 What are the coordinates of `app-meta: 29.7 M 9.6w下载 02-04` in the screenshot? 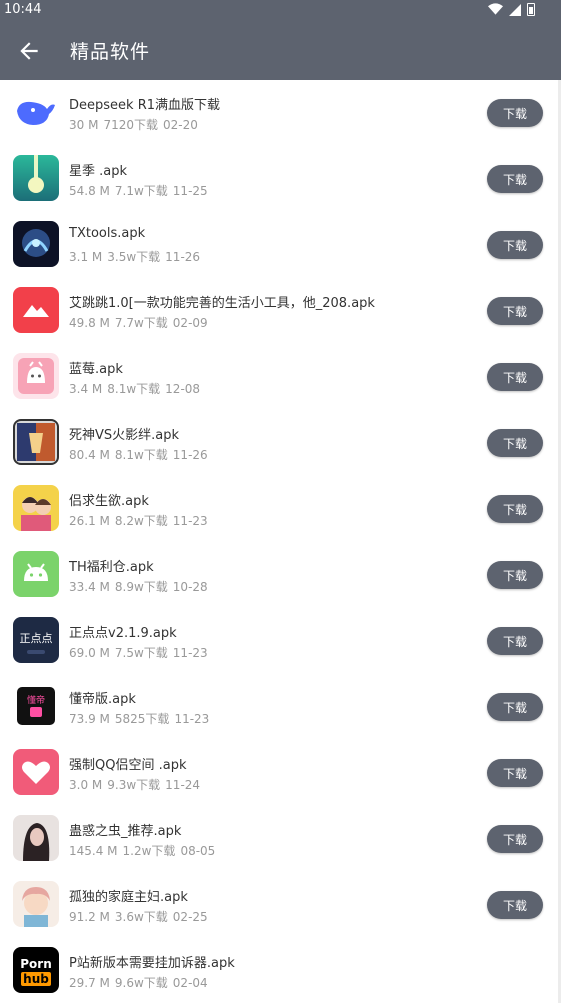 It's located at (141, 982).